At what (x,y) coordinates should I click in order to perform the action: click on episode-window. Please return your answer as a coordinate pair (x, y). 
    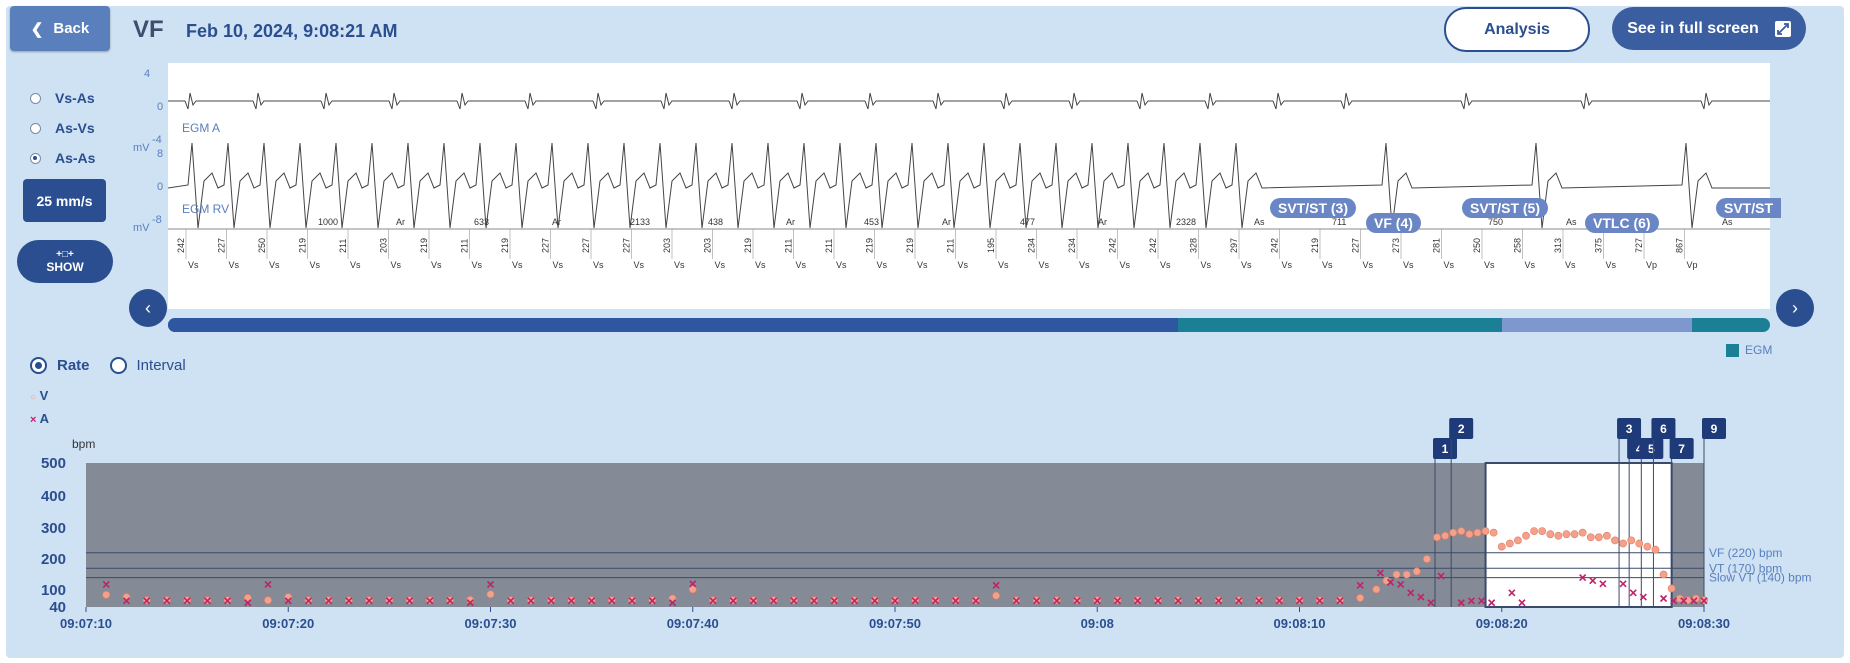
    Looking at the image, I should click on (1578, 535).